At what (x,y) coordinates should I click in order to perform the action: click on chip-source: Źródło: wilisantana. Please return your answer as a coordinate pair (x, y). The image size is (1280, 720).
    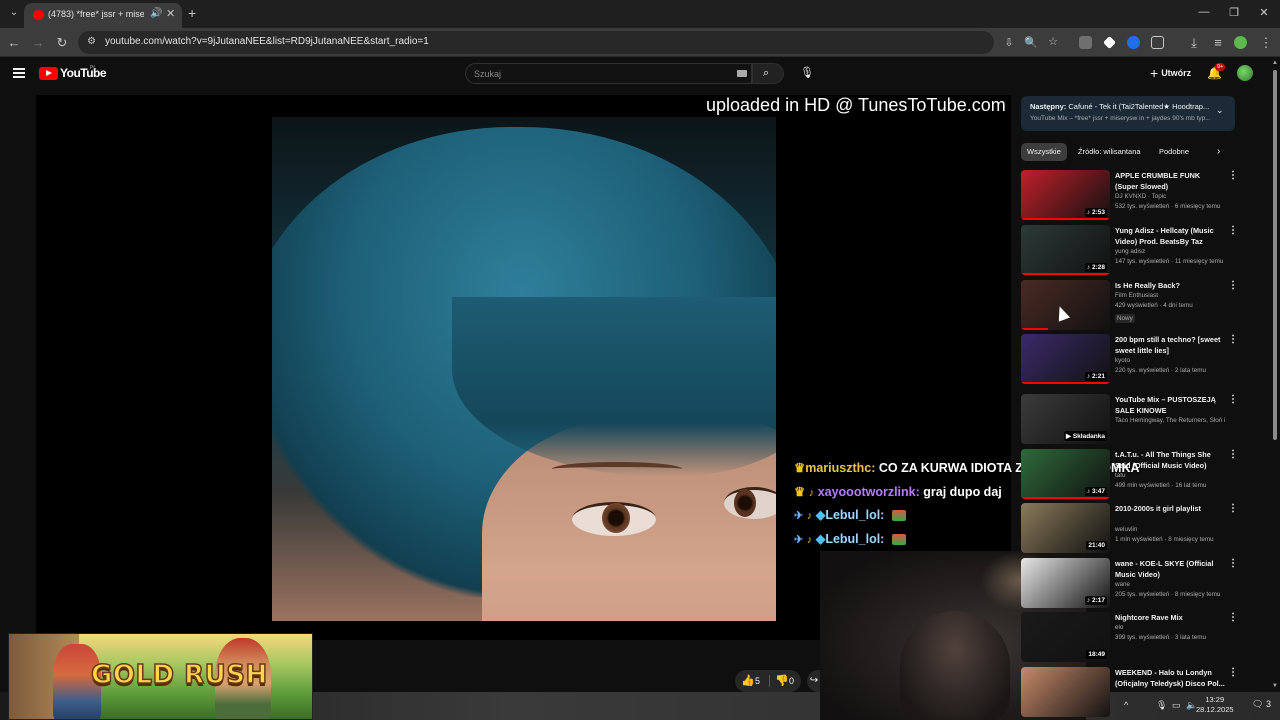
    Looking at the image, I should click on (1109, 152).